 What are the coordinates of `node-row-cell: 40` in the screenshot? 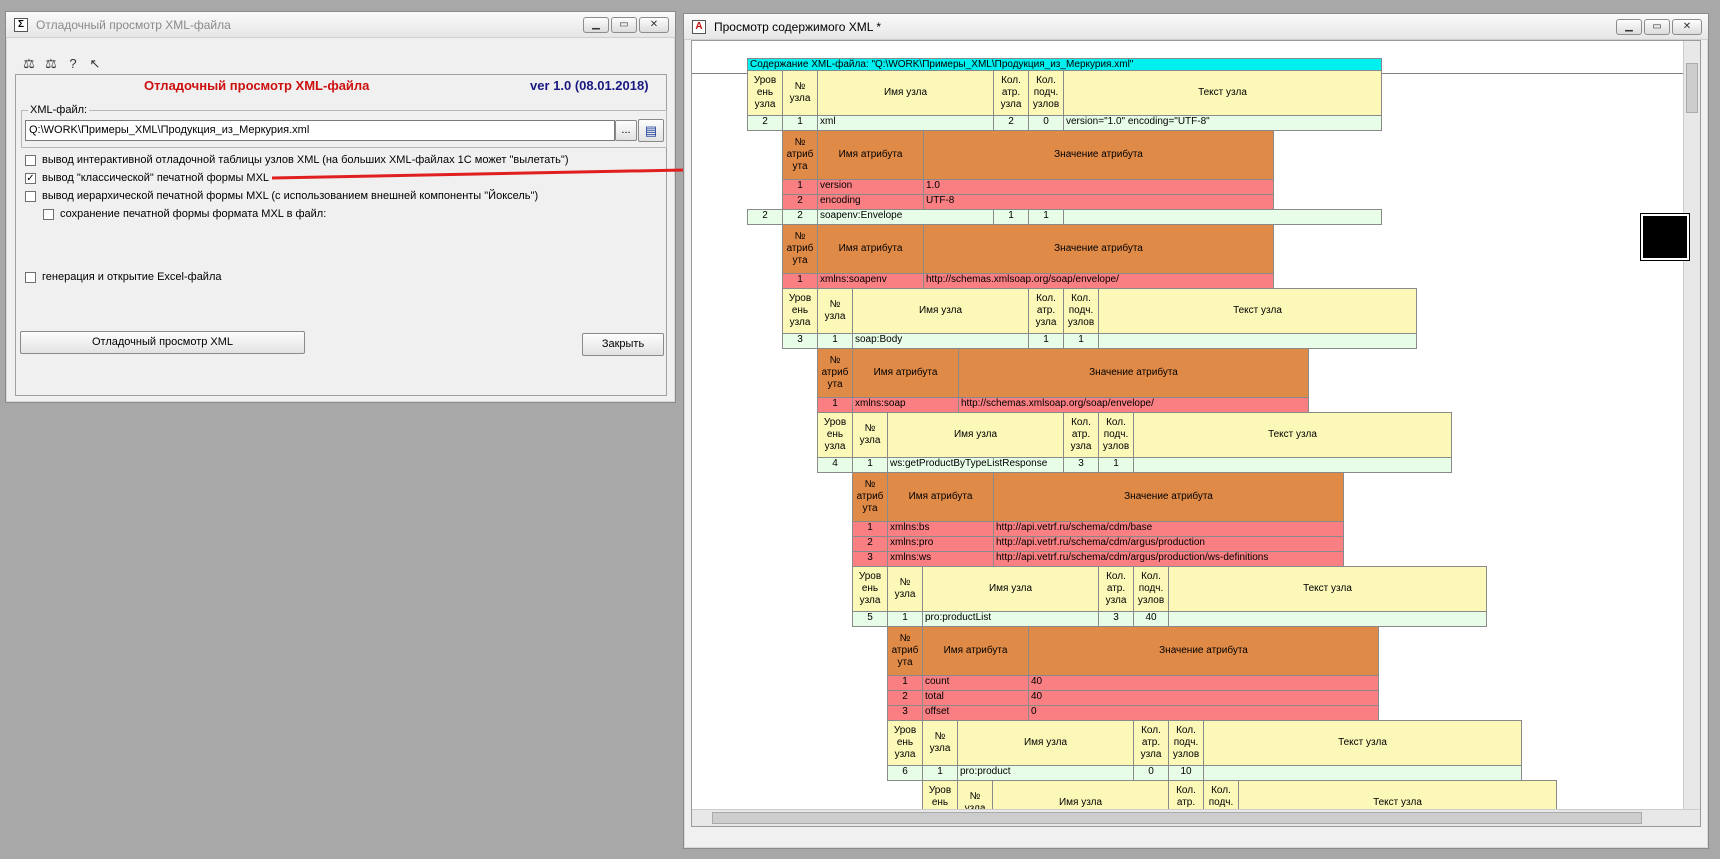 It's located at (1151, 619).